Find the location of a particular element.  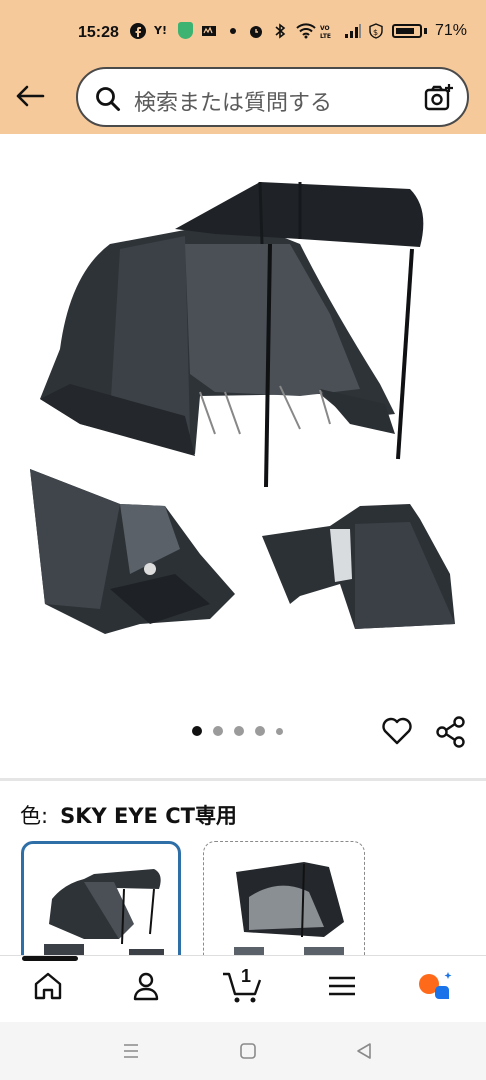

back-arrow-icon is located at coordinates (30, 96).